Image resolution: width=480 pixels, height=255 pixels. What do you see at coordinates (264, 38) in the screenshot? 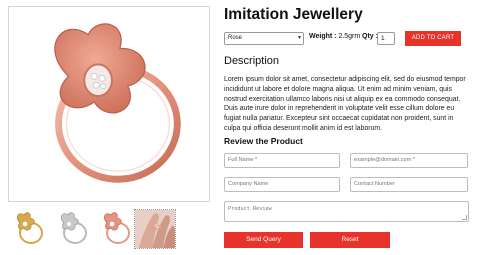
I see `material-select: Rose ▾` at bounding box center [264, 38].